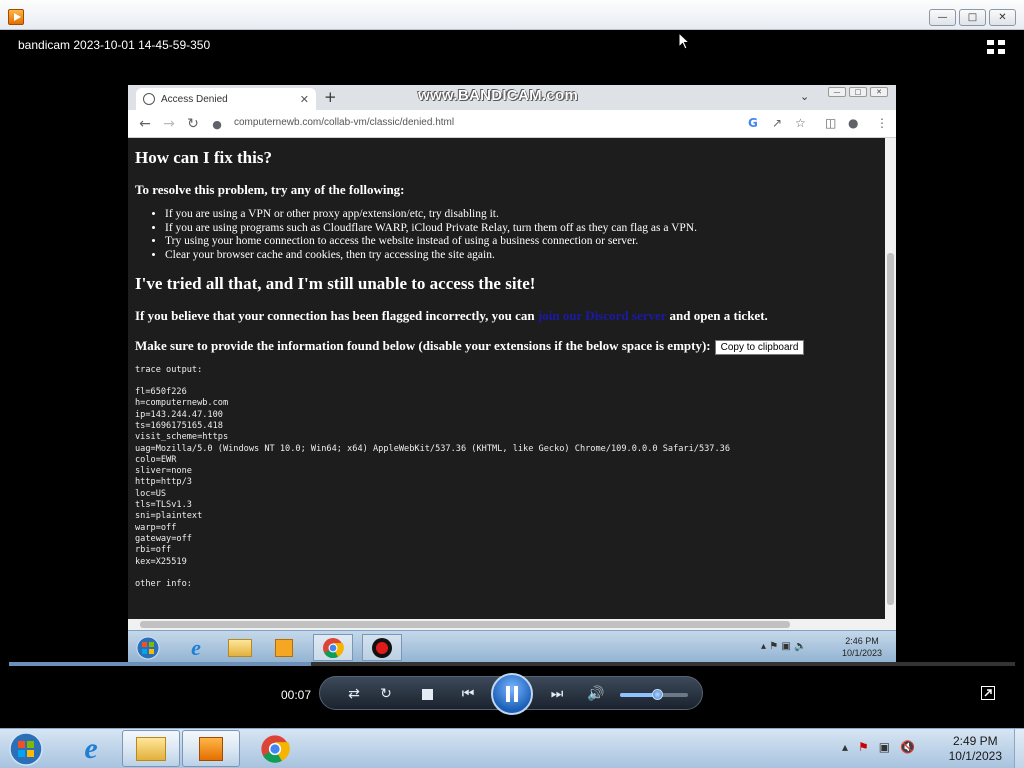  What do you see at coordinates (759, 347) in the screenshot?
I see `copy-to-clipboard-button: Copy to clipboard` at bounding box center [759, 347].